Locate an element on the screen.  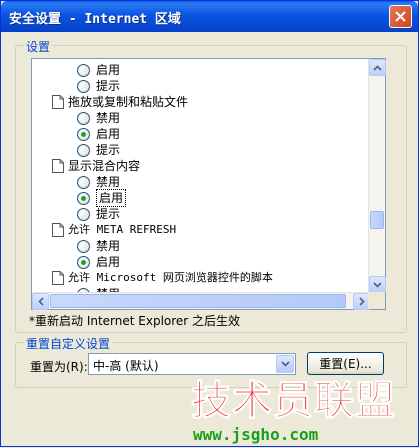
setting-category: 拖放或复制和粘贴文件 is located at coordinates (120, 102).